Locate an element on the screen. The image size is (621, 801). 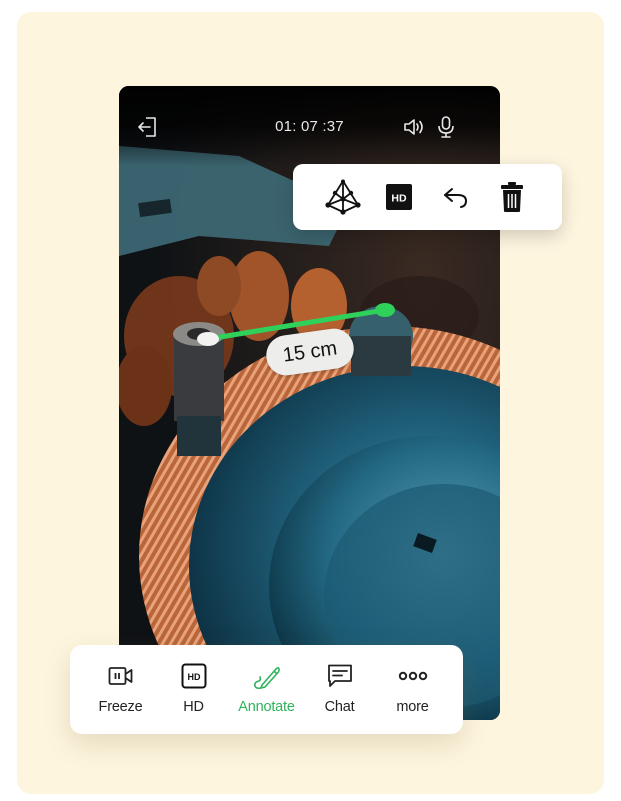
undo-button is located at coordinates (456, 197).